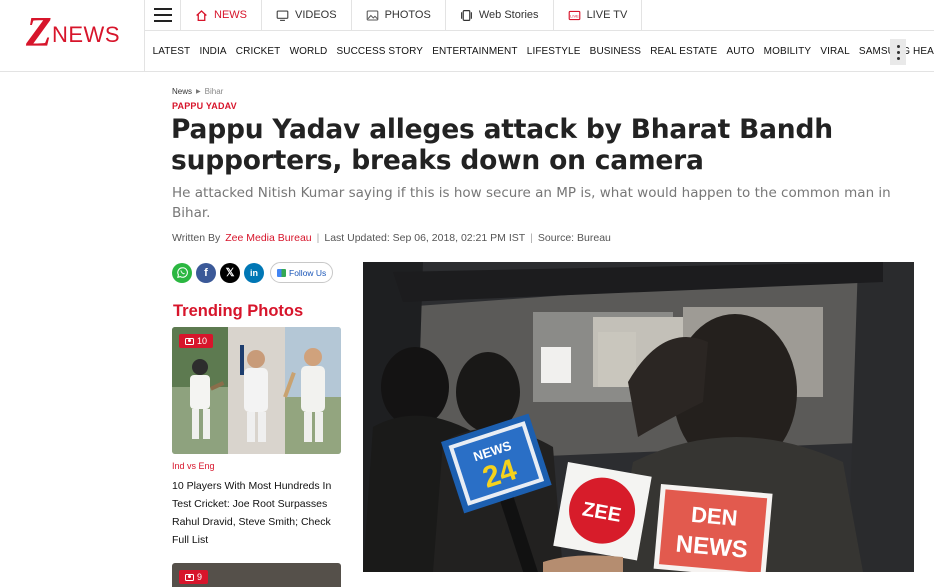 The width and height of the screenshot is (934, 587). Describe the element at coordinates (281, 272) in the screenshot. I see `google-news-icon` at that location.